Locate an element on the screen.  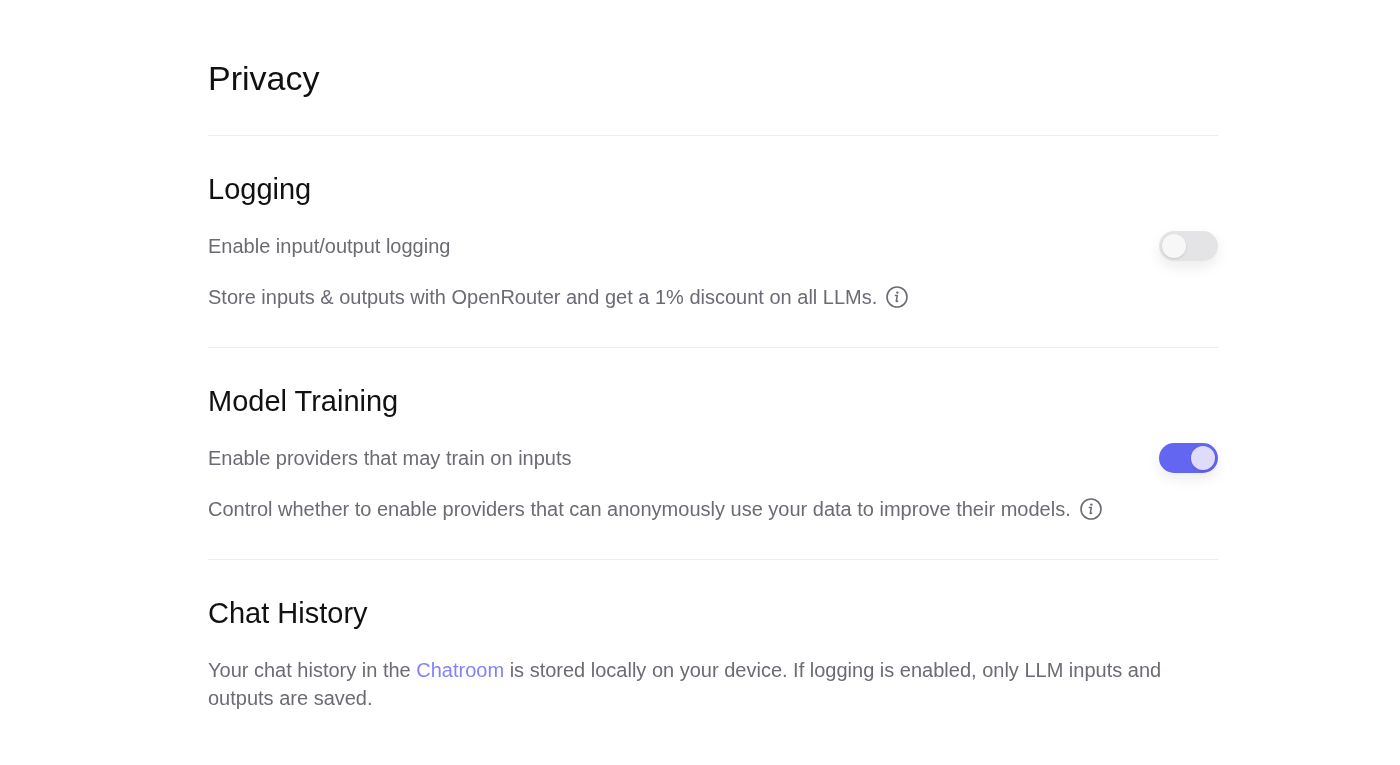
section-paragraph: Your chat history in the Chatroom is stored locally on your device. If logging is enabled, only LLM inputs and outputs are saved. is located at coordinates (685, 684).